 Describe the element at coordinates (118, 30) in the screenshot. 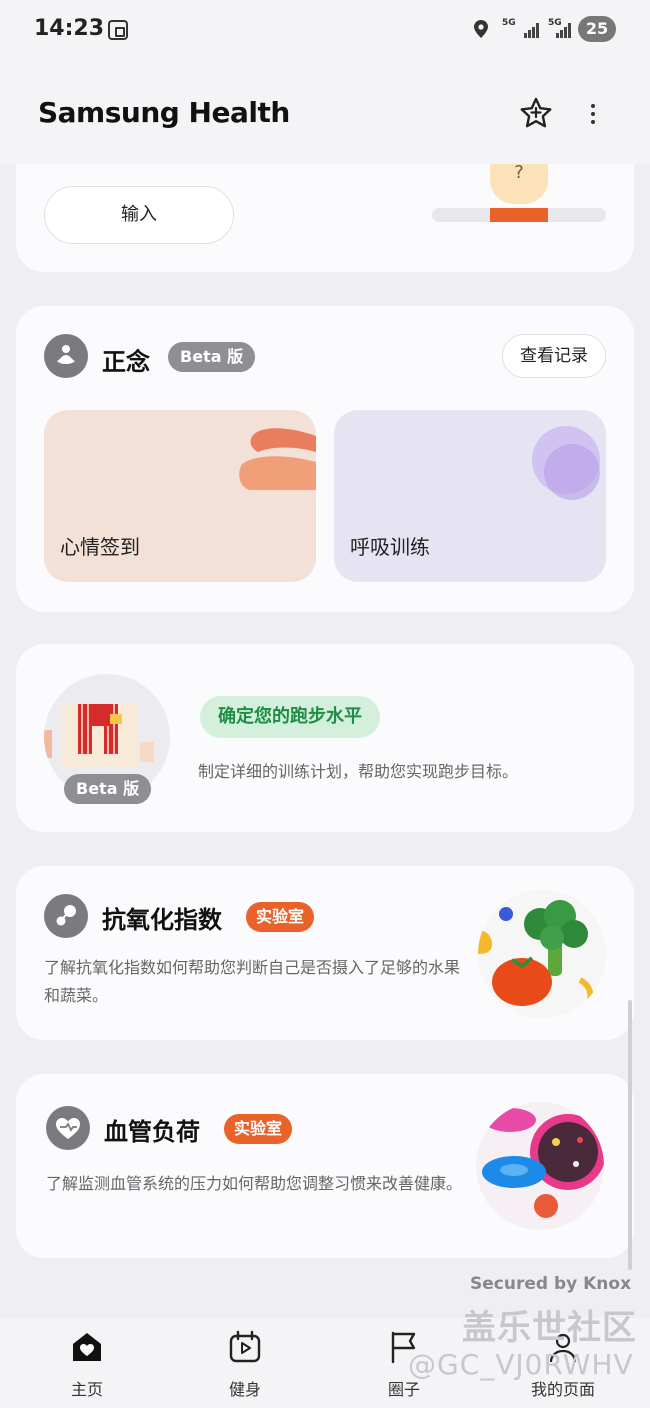

I see `screenshot-icon` at that location.